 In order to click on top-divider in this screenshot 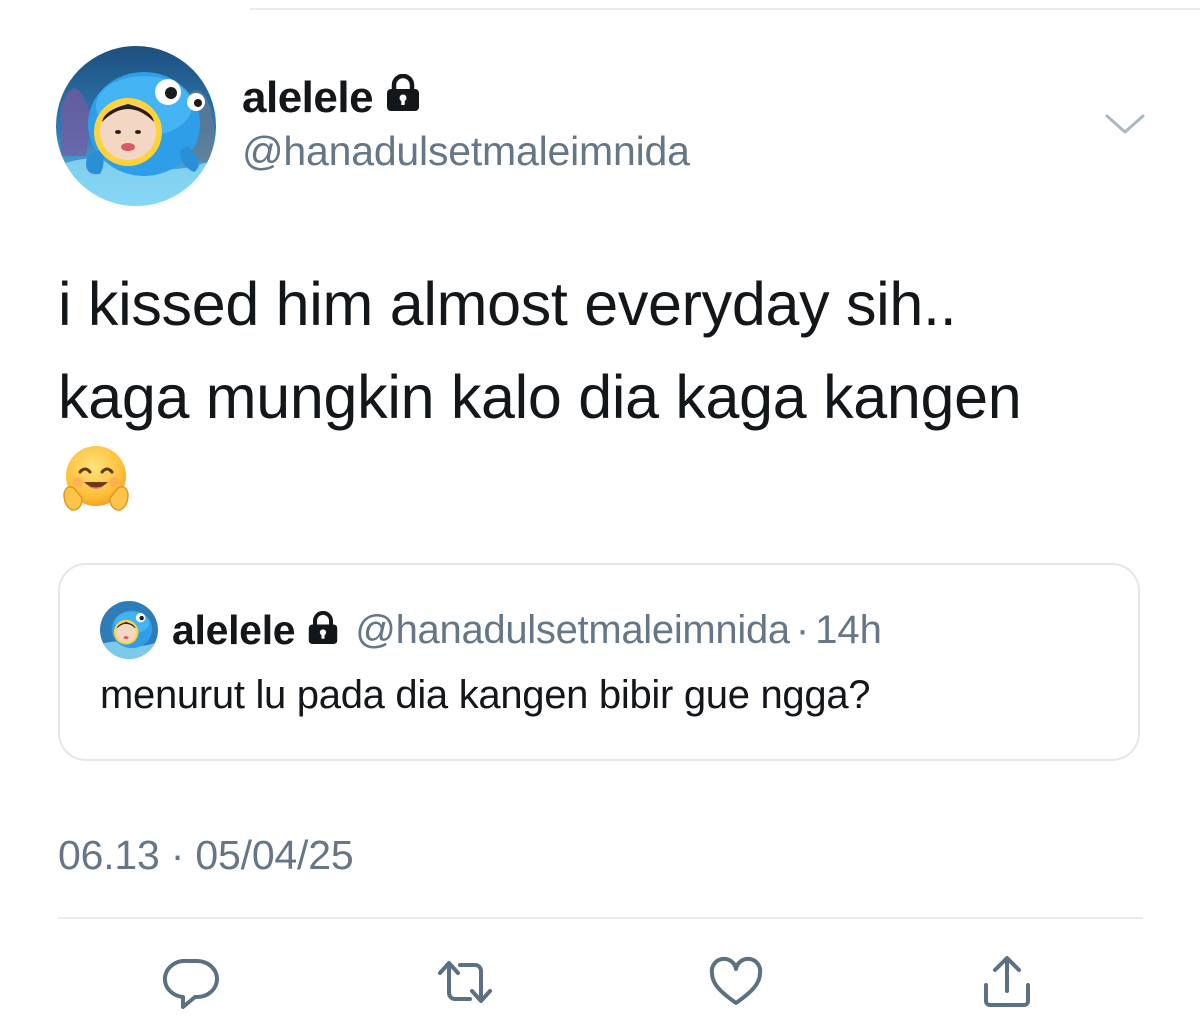, I will do `click(725, 9)`.